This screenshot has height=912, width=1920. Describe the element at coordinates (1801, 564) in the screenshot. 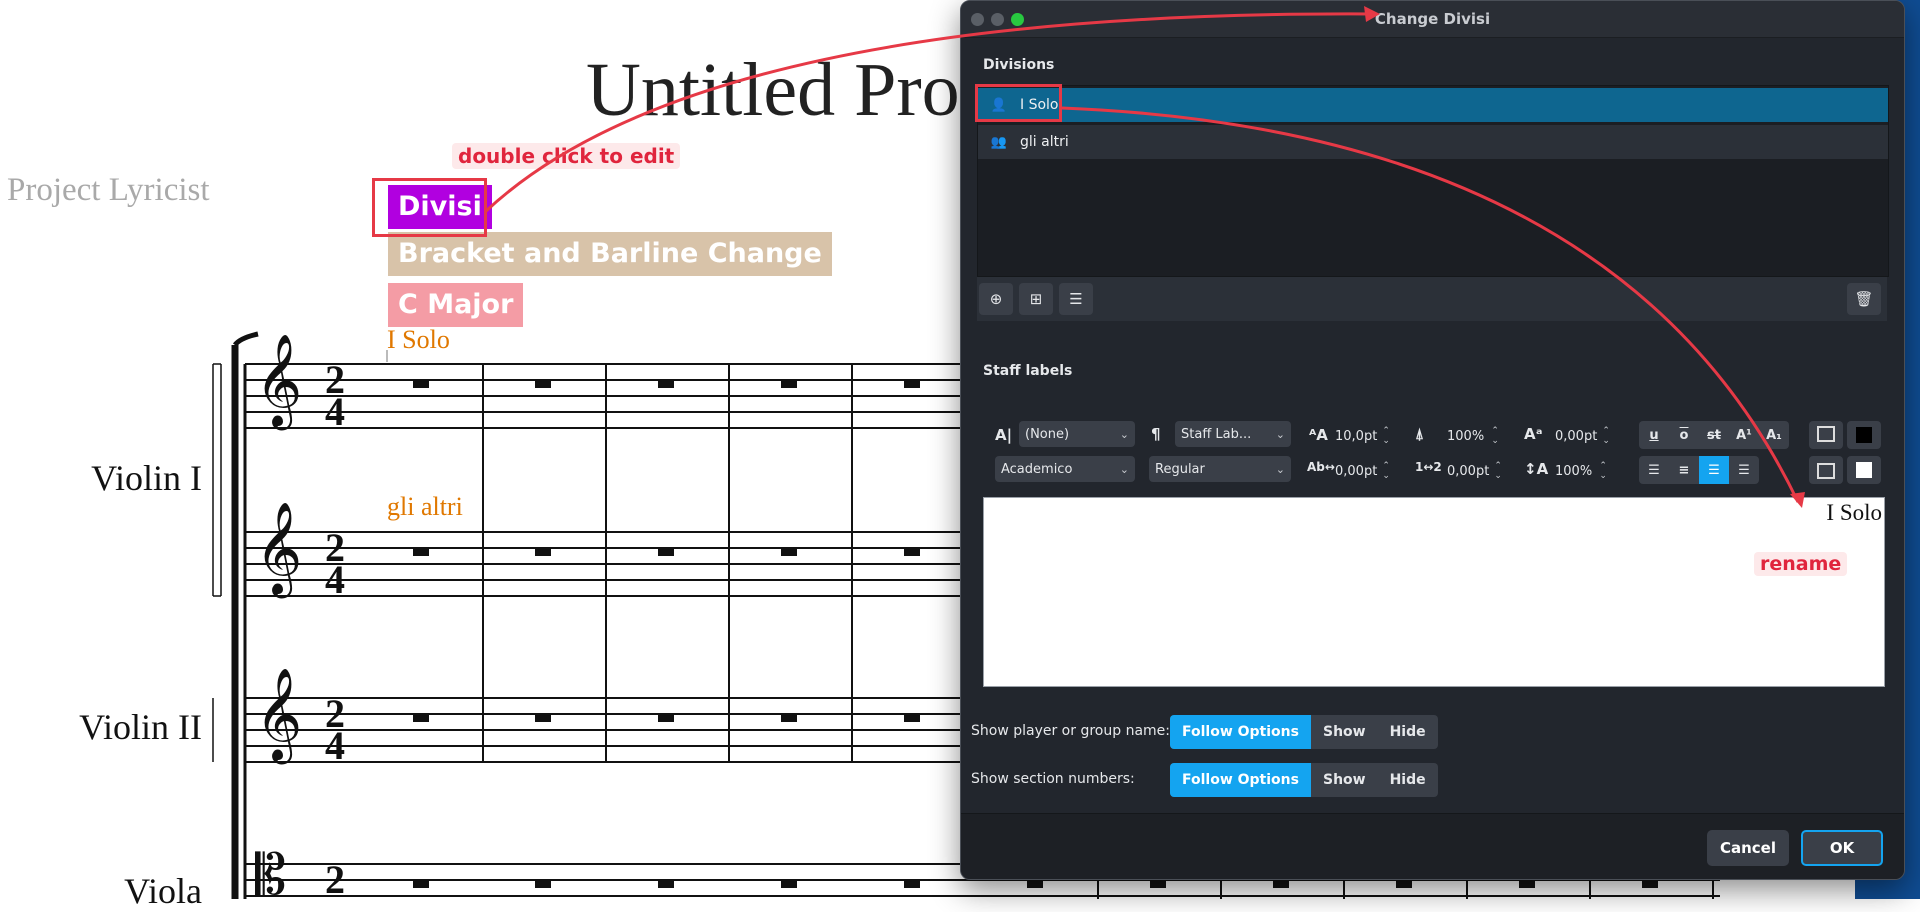

I see `rename-hint: rename` at that location.